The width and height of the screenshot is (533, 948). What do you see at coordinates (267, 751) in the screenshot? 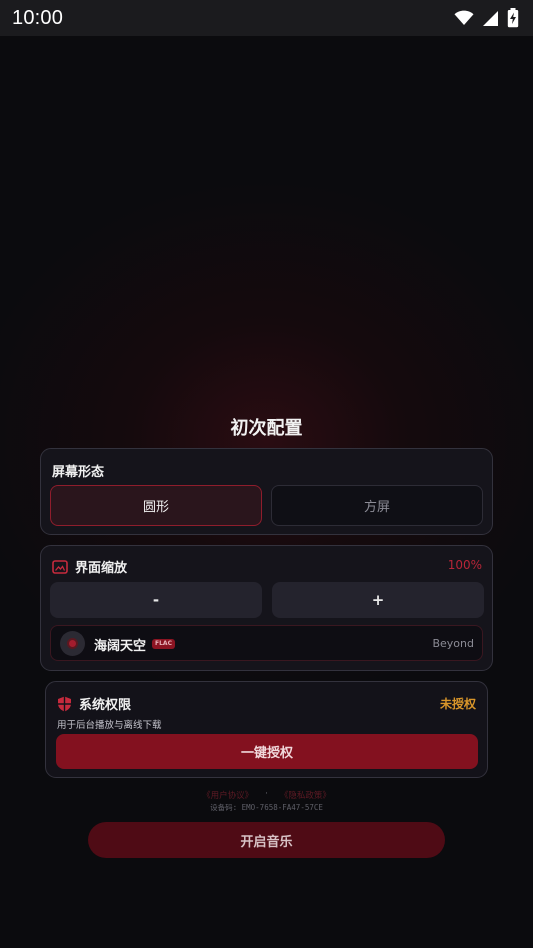
I see `authorize-button: 一键授权` at bounding box center [267, 751].